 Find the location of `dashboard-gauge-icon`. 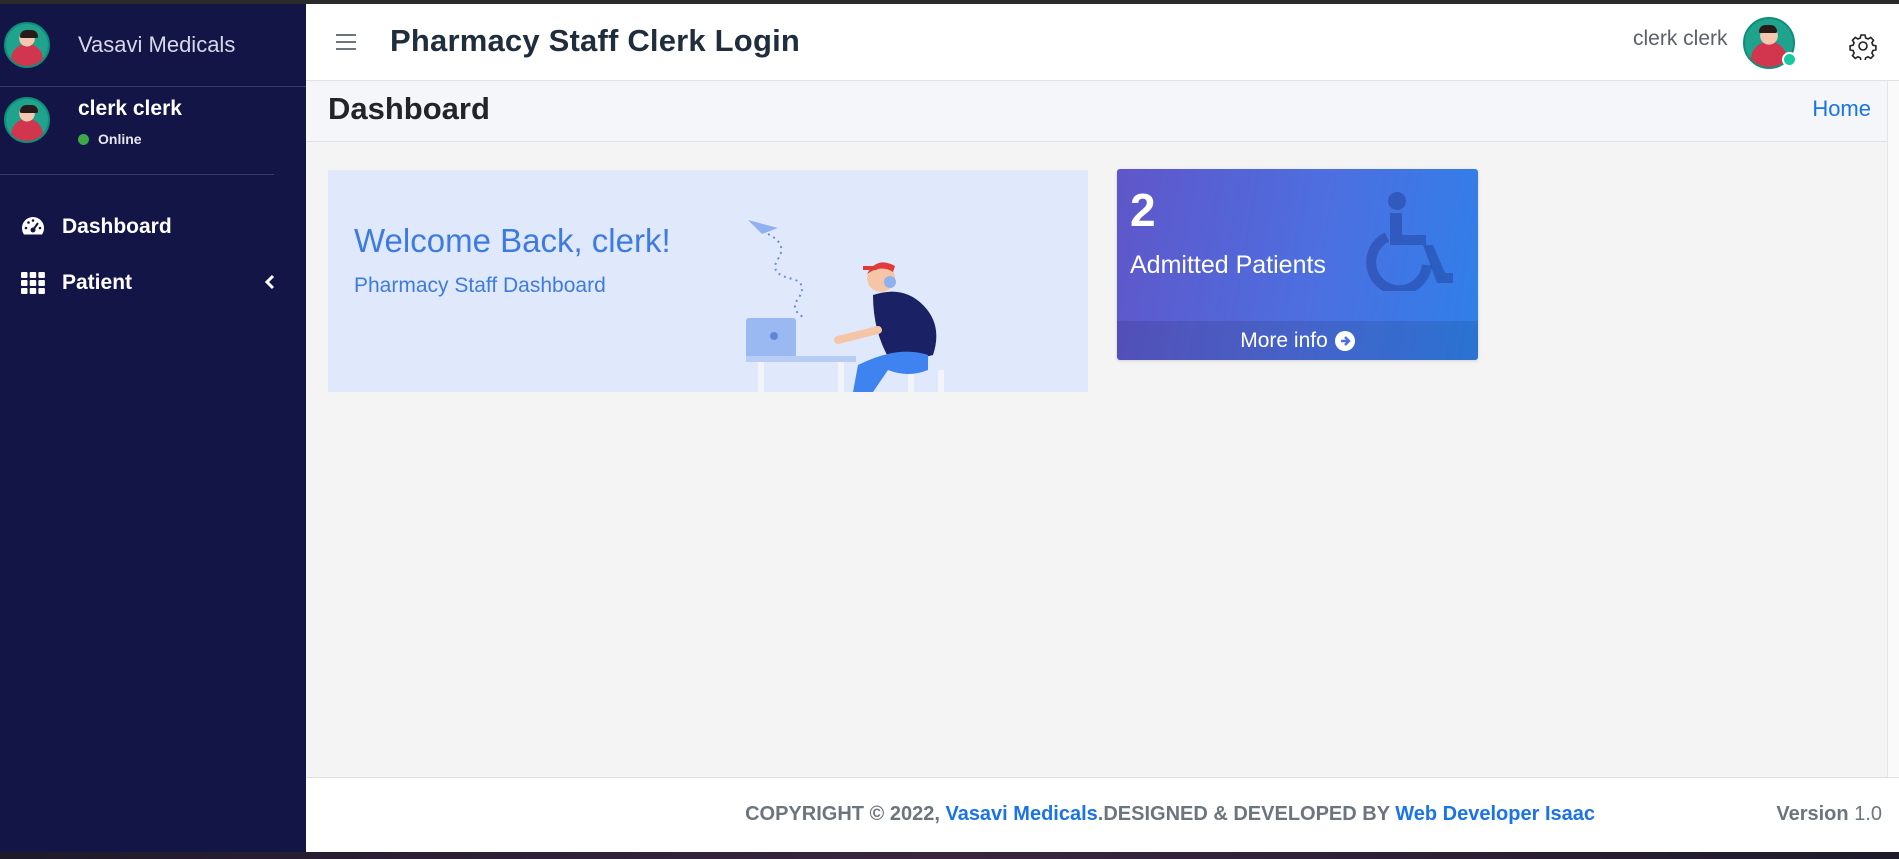

dashboard-gauge-icon is located at coordinates (33, 227).